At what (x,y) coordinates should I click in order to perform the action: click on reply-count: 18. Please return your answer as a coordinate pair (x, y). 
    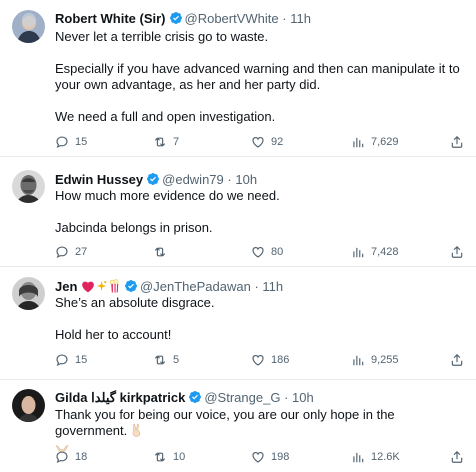
    Looking at the image, I should click on (81, 457).